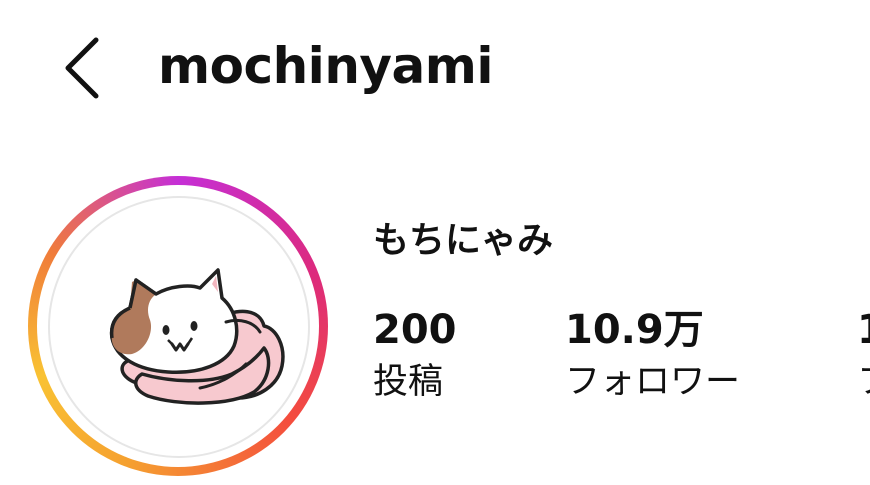  I want to click on profile-display-name: もちにゃみ, so click(463, 240).